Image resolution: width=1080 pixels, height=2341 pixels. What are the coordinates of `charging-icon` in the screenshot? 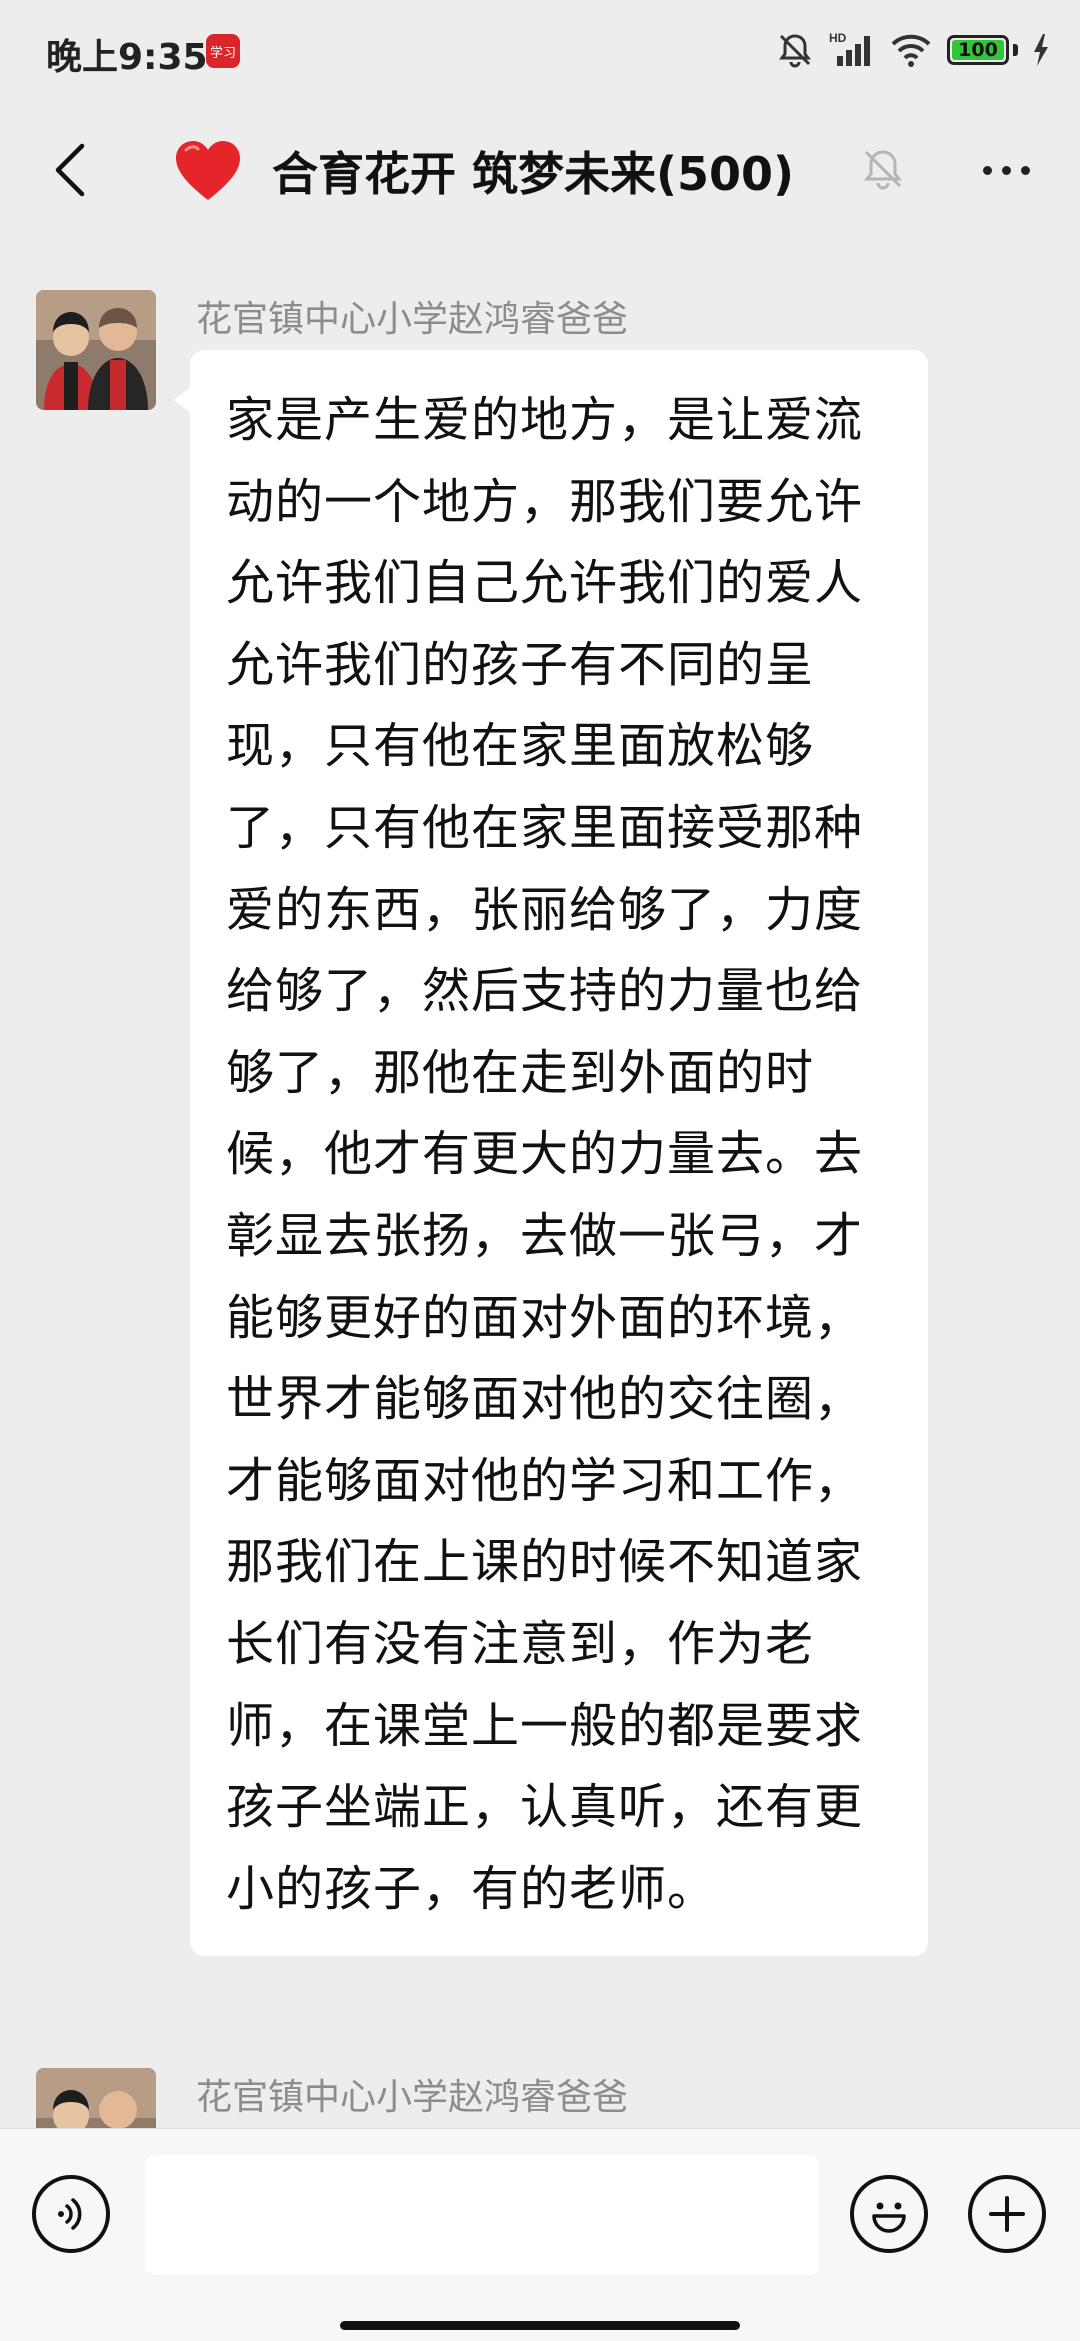 It's located at (1041, 50).